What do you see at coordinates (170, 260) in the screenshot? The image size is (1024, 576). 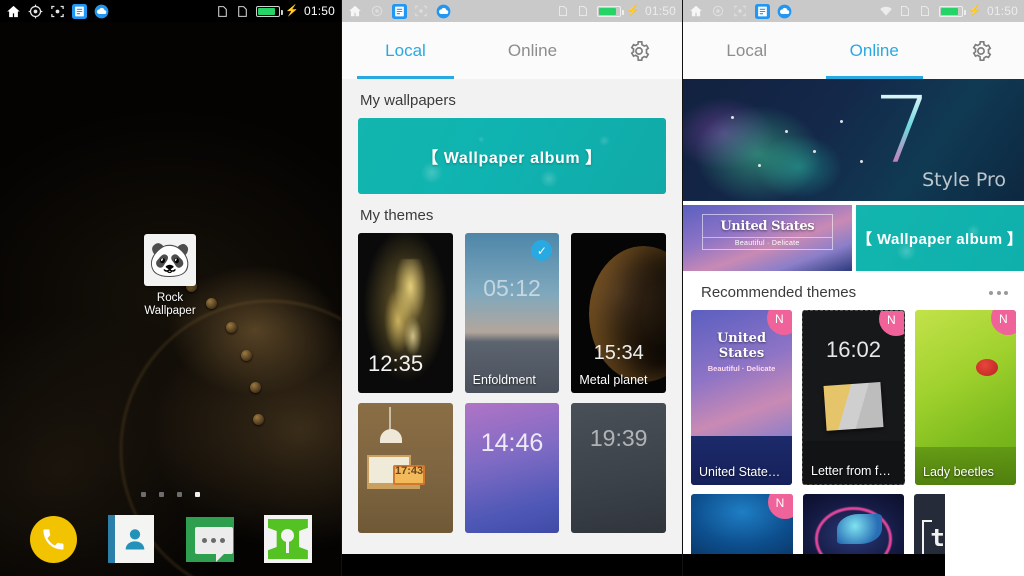 I see `app-icon-glyph: 🐼` at bounding box center [170, 260].